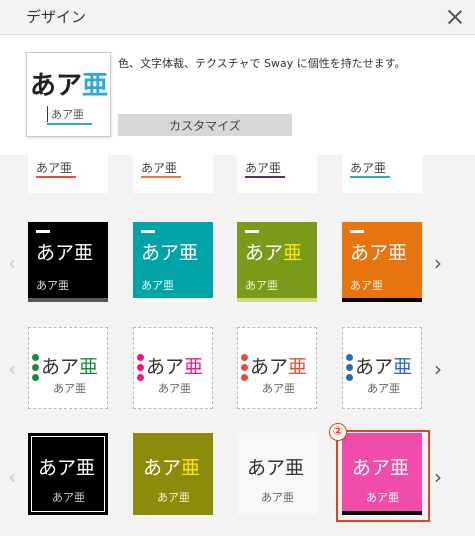 The width and height of the screenshot is (475, 536). What do you see at coordinates (69, 86) in the screenshot?
I see `preview-heading: あア亜` at bounding box center [69, 86].